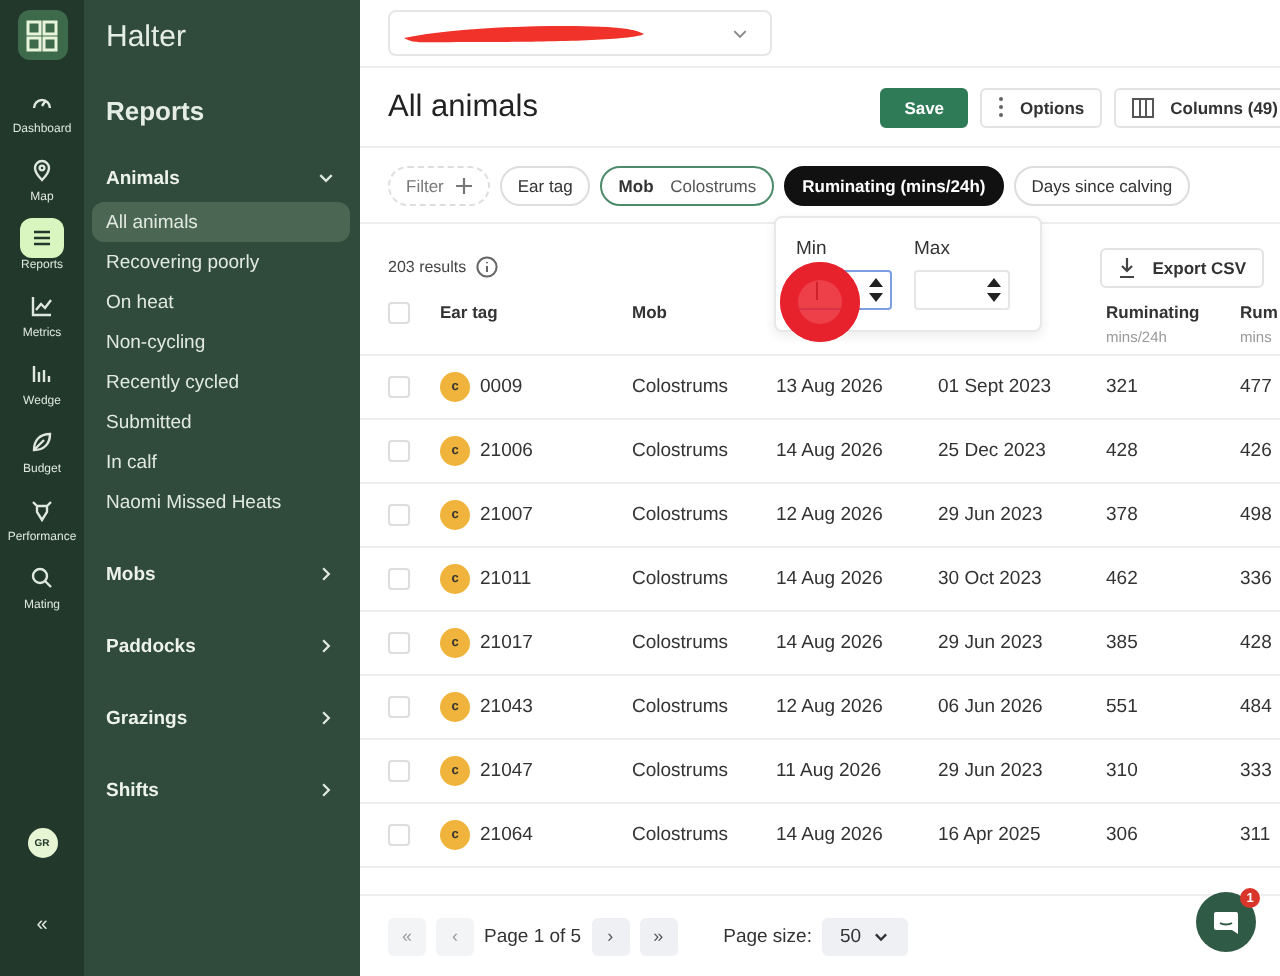  Describe the element at coordinates (42, 170) in the screenshot. I see `pin-icon` at that location.